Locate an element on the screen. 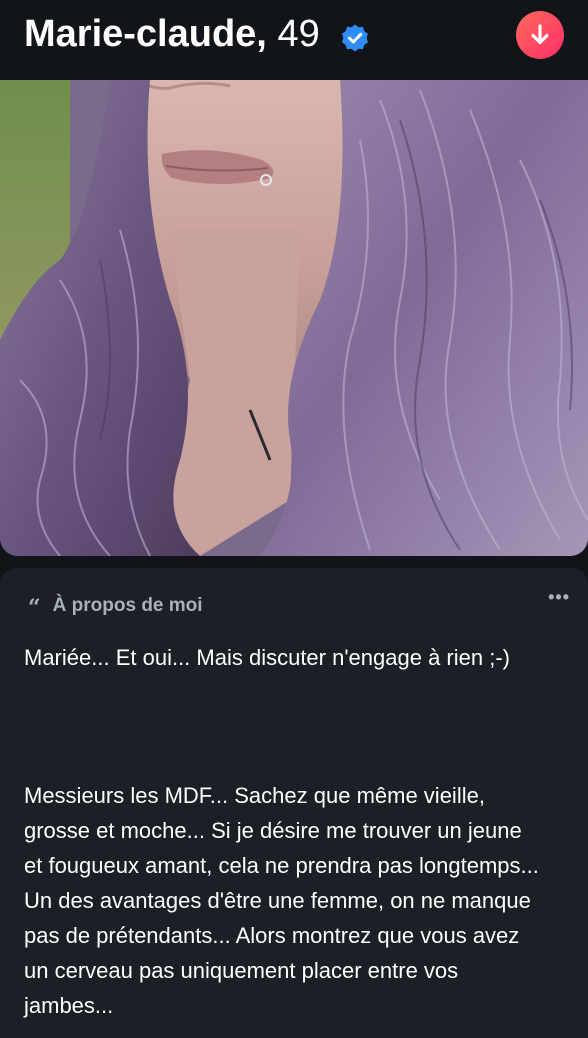  profile-header: Marie-claude, 49 is located at coordinates (294, 40).